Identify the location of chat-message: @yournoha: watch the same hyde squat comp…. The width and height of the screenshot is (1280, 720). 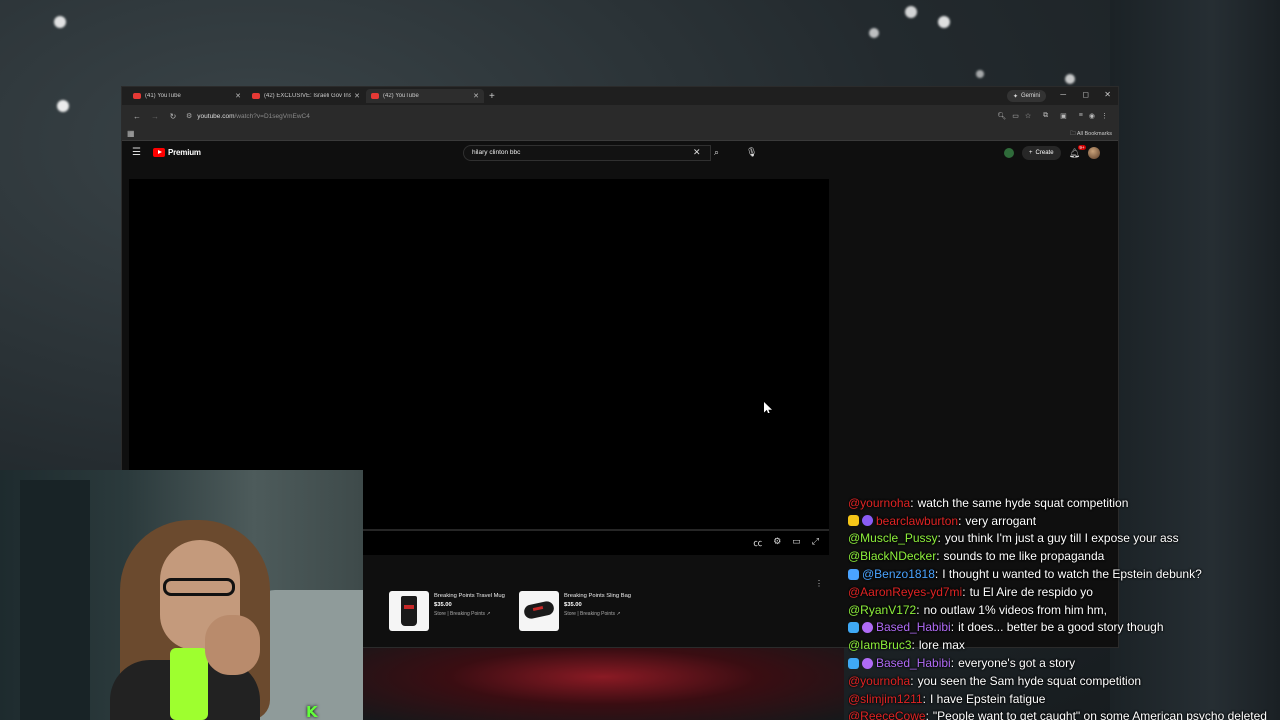
(1064, 503).